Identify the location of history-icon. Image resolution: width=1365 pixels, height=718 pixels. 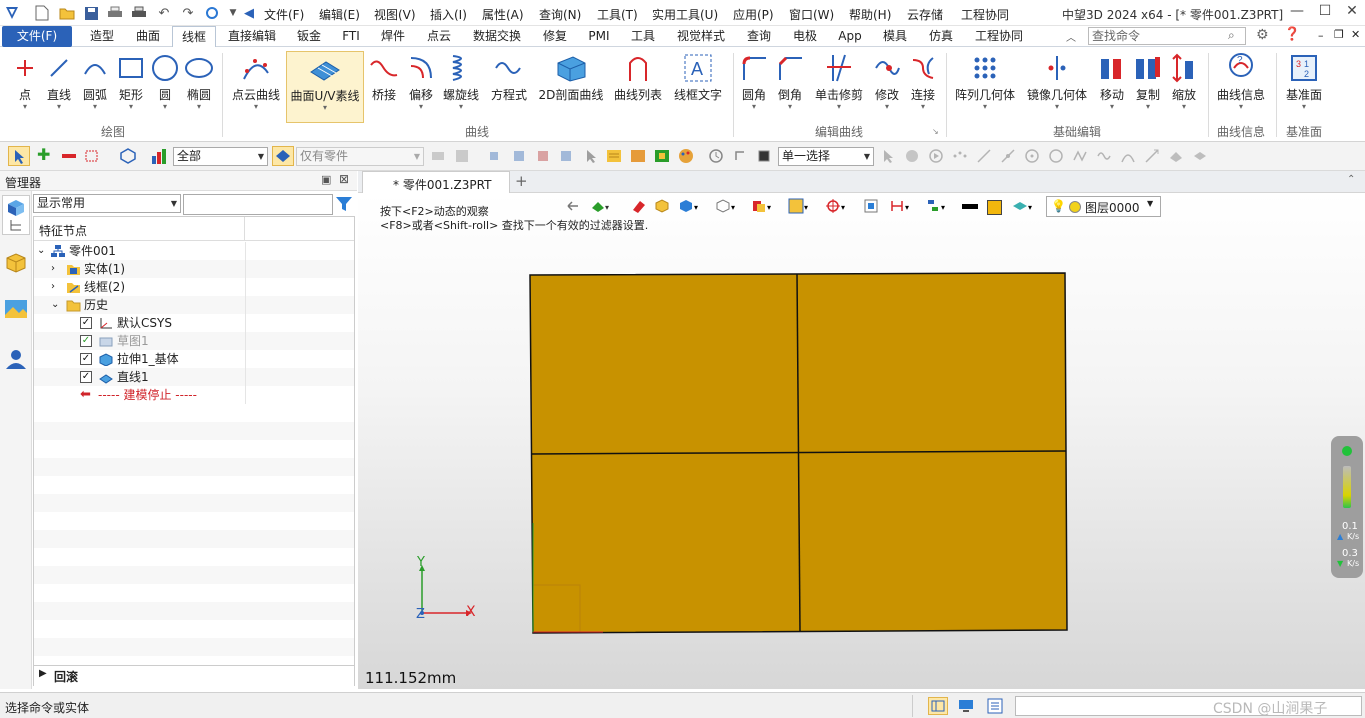
(716, 156).